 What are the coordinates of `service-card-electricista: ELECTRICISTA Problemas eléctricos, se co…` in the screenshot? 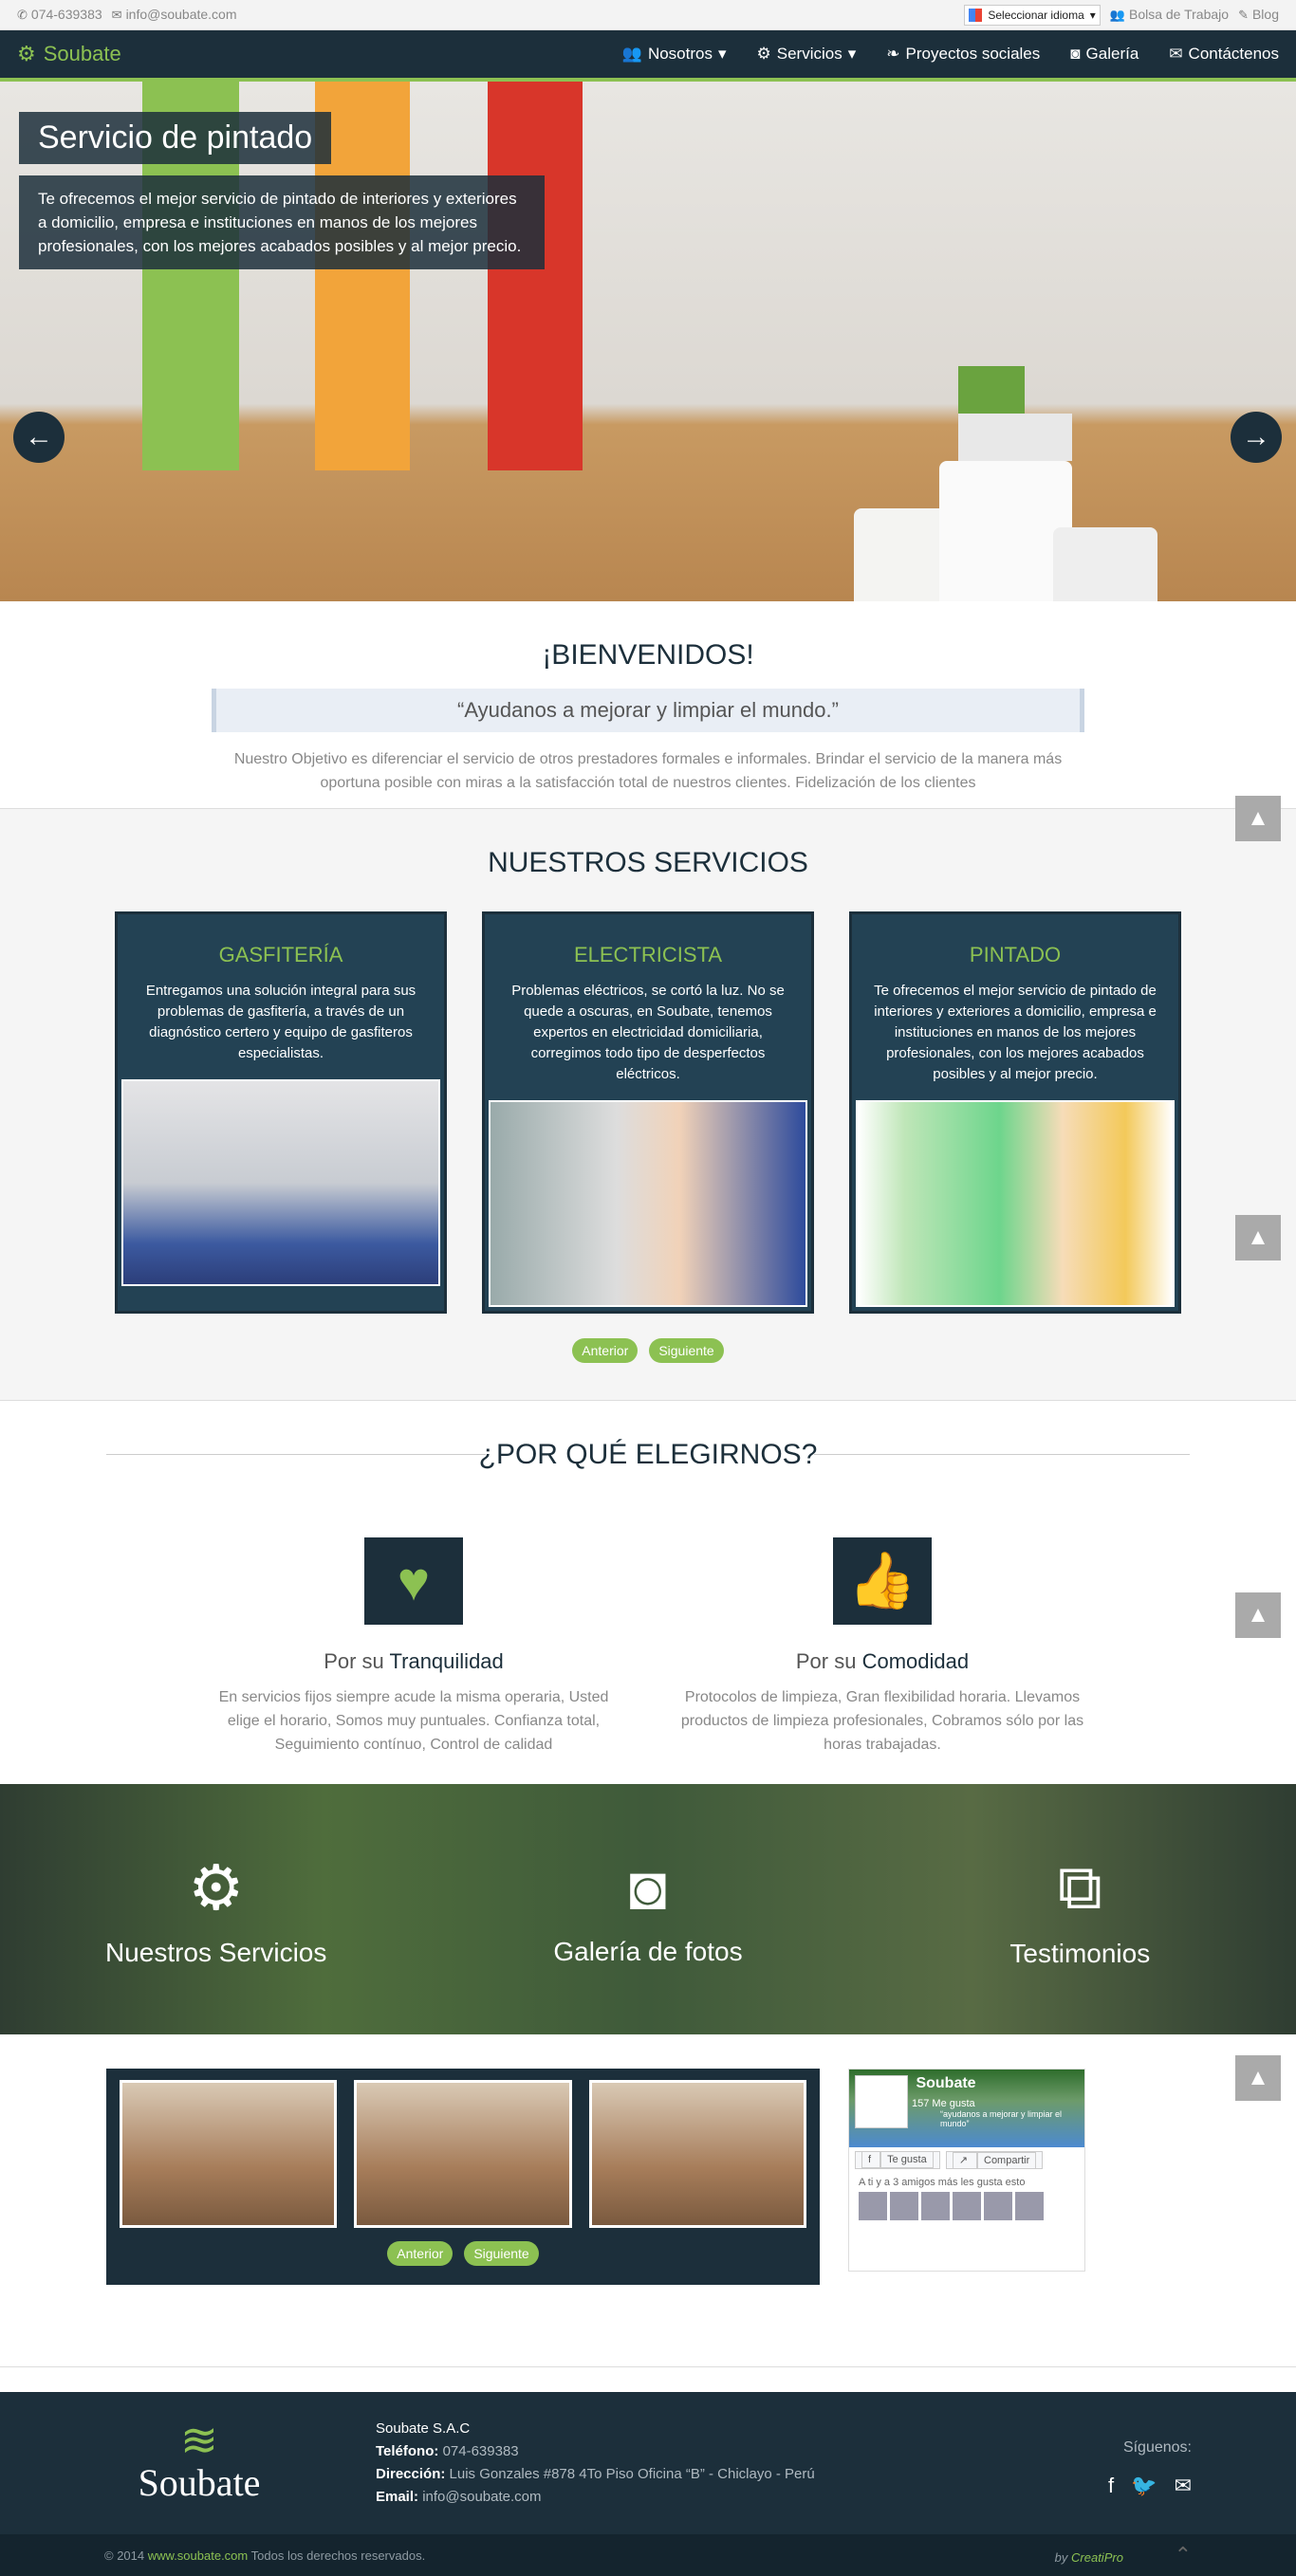 It's located at (648, 1112).